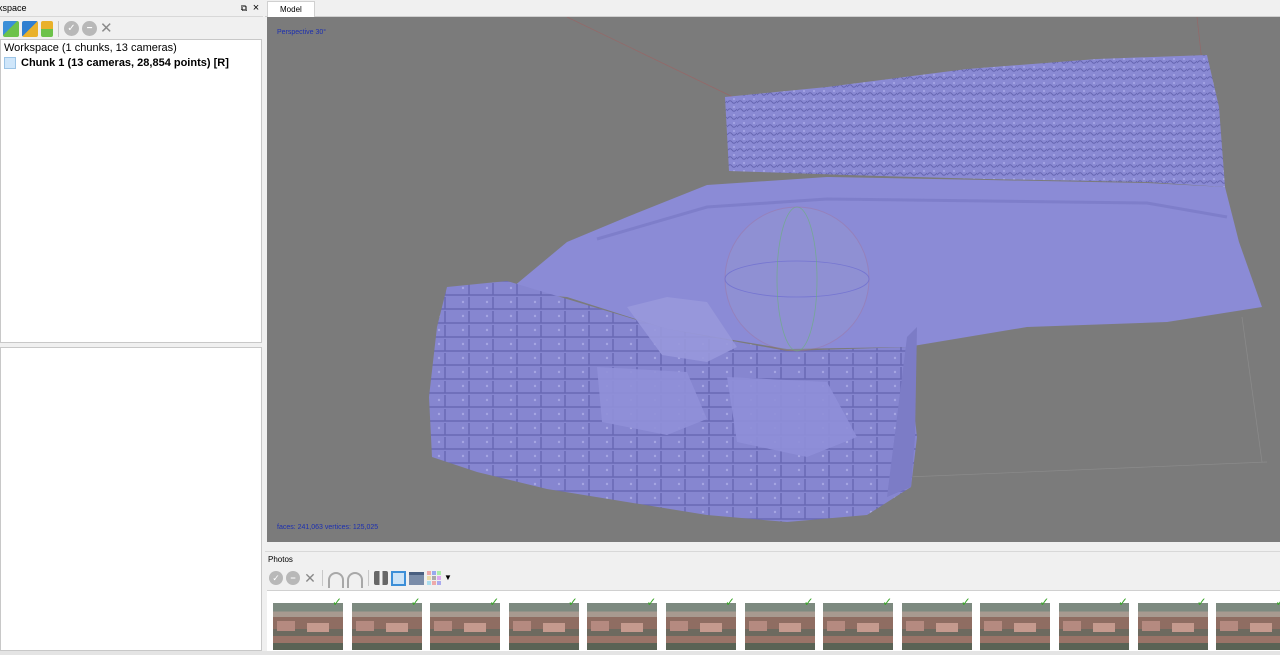 Image resolution: width=1280 pixels, height=655 pixels. What do you see at coordinates (1087, 469) in the screenshot?
I see `grid-line` at bounding box center [1087, 469].